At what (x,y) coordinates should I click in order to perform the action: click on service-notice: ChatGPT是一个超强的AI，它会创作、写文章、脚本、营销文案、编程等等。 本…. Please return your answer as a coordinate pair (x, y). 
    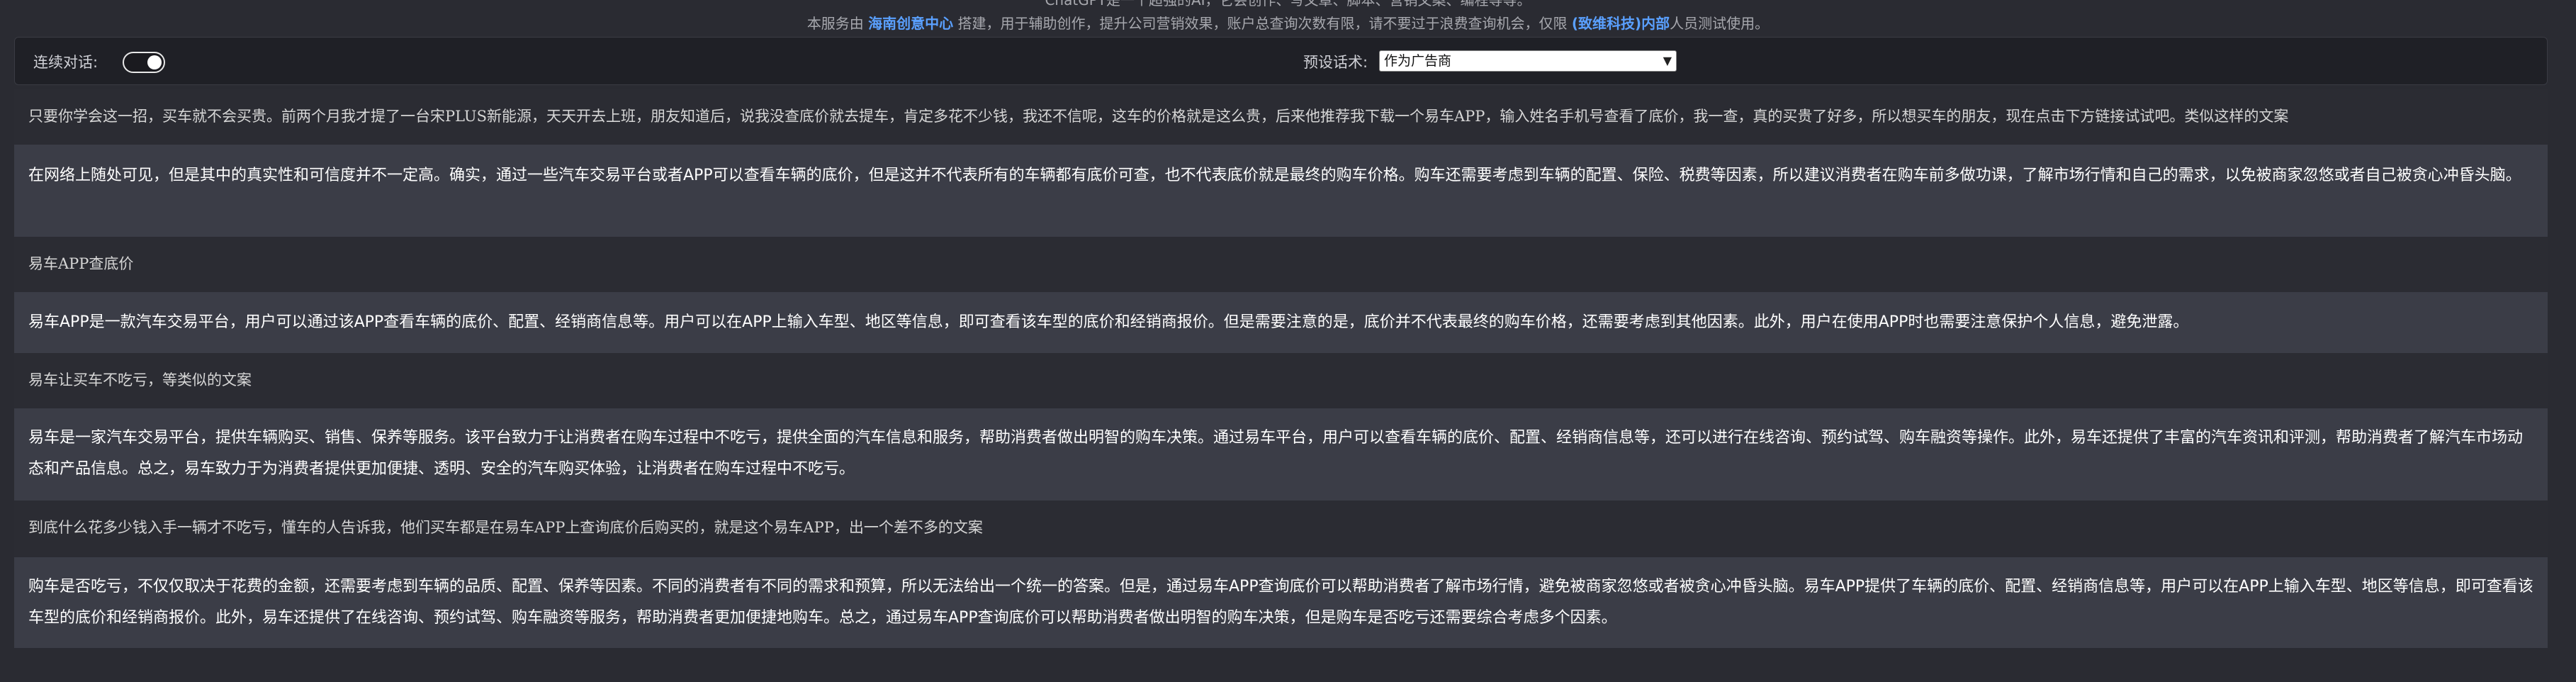
    Looking at the image, I should click on (1288, 17).